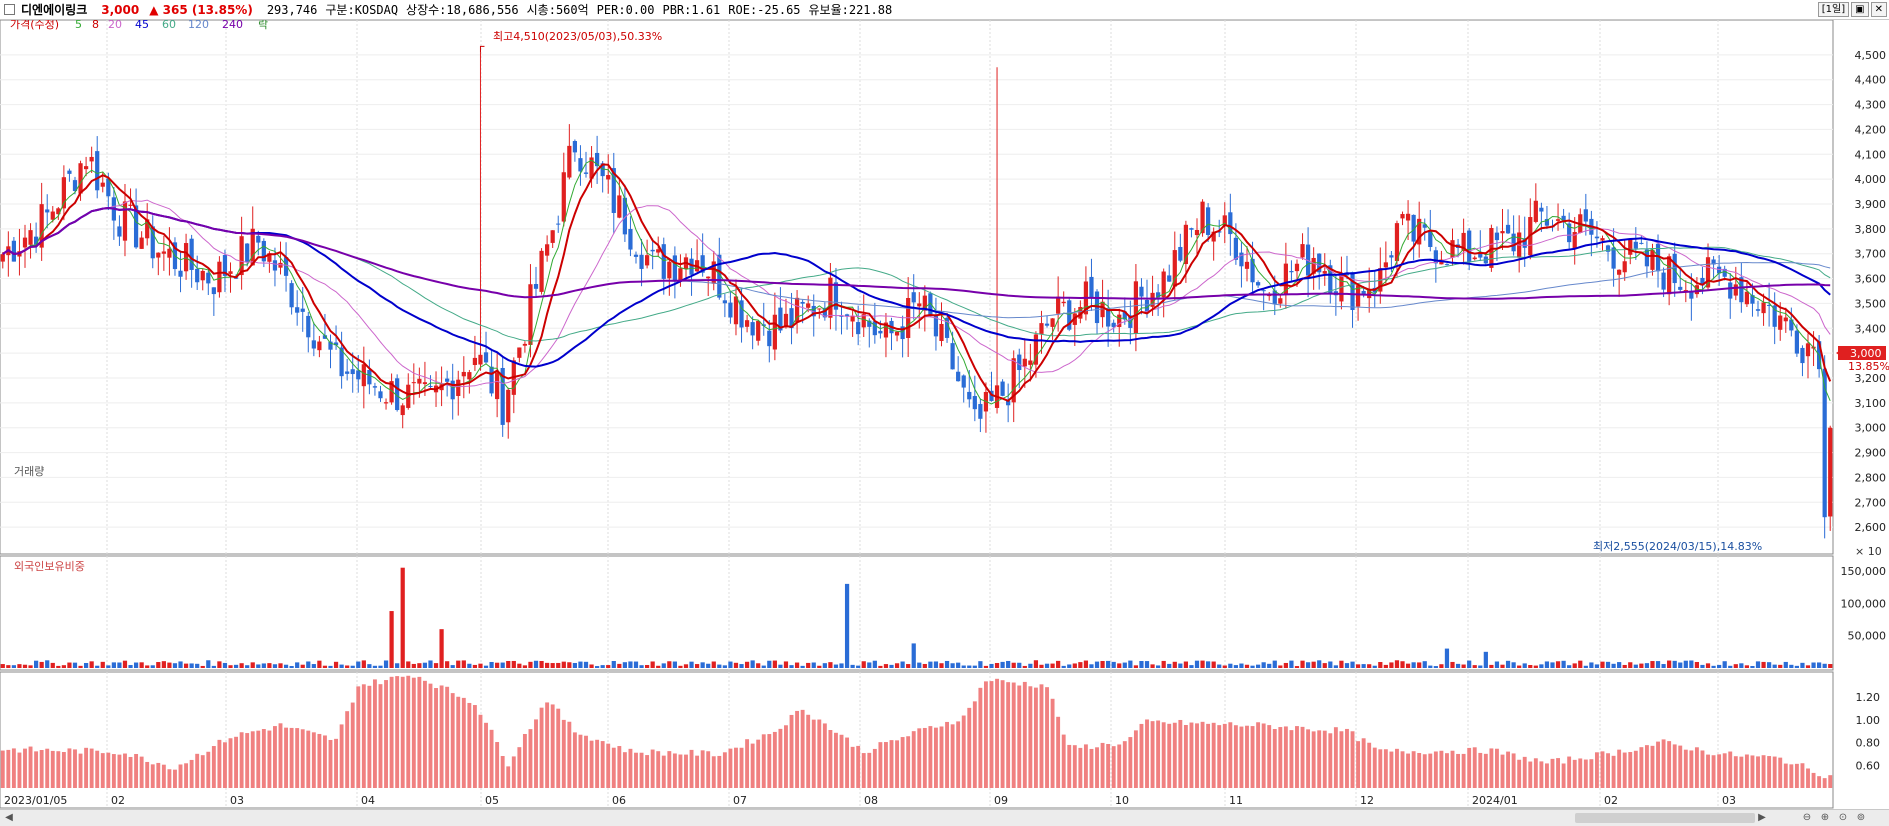 This screenshot has width=1889, height=826. I want to click on zoom-in-icon: ⊕, so click(1825, 818).